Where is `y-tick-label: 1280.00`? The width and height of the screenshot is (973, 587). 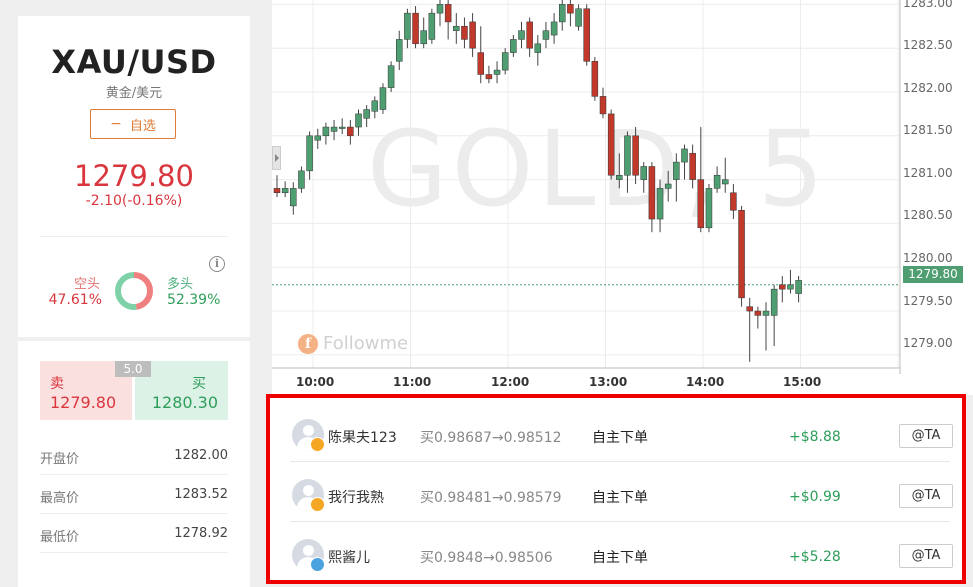 y-tick-label: 1280.00 is located at coordinates (928, 258).